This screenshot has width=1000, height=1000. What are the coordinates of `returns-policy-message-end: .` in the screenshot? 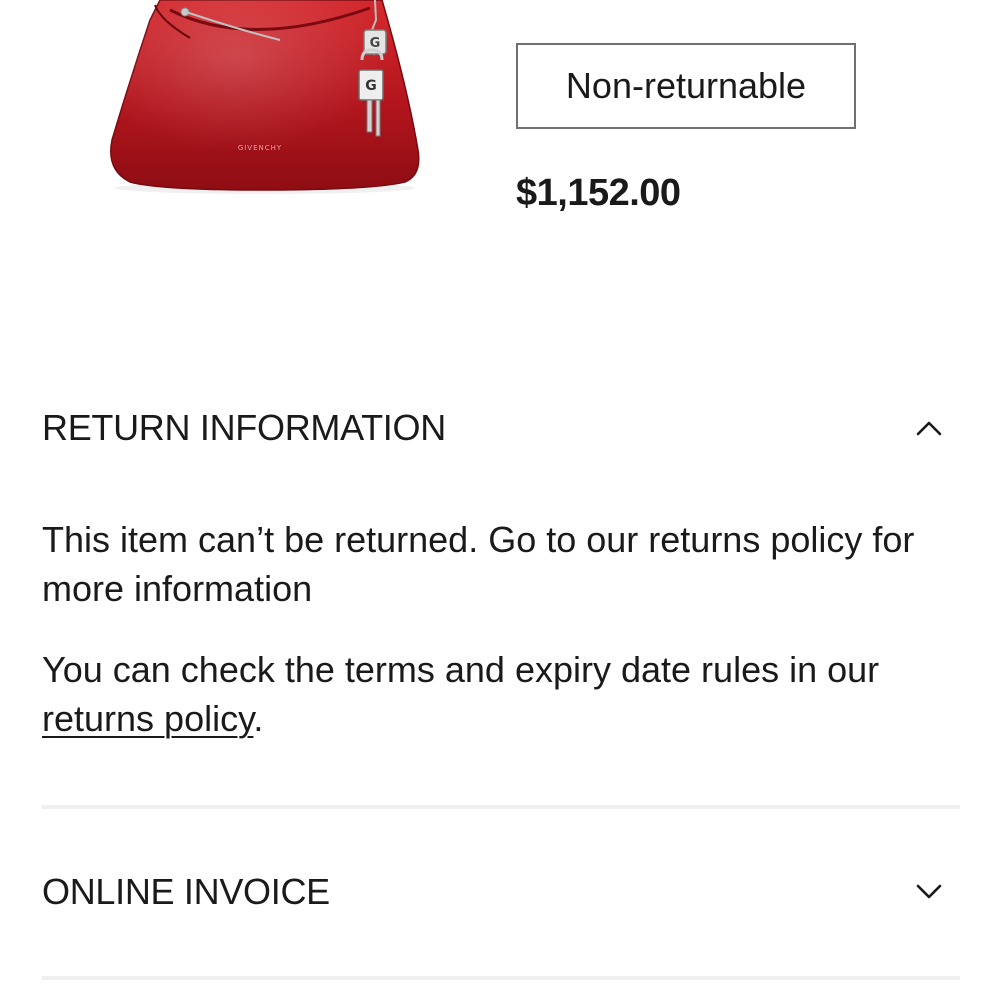 It's located at (258, 718).